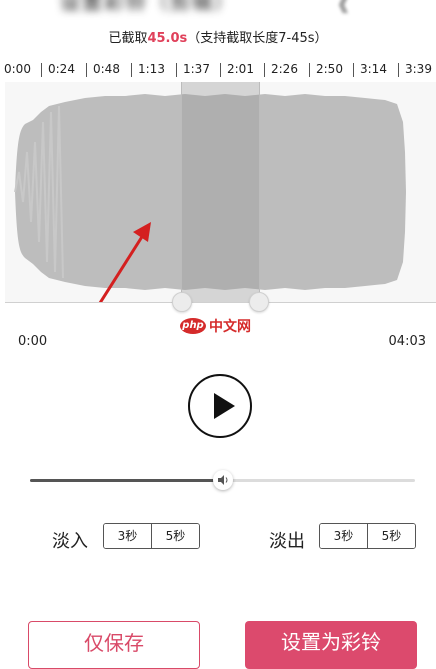 Image resolution: width=436 pixels, height=669 pixels. Describe the element at coordinates (196, 69) in the screenshot. I see `timeline-tick: 1:37` at that location.